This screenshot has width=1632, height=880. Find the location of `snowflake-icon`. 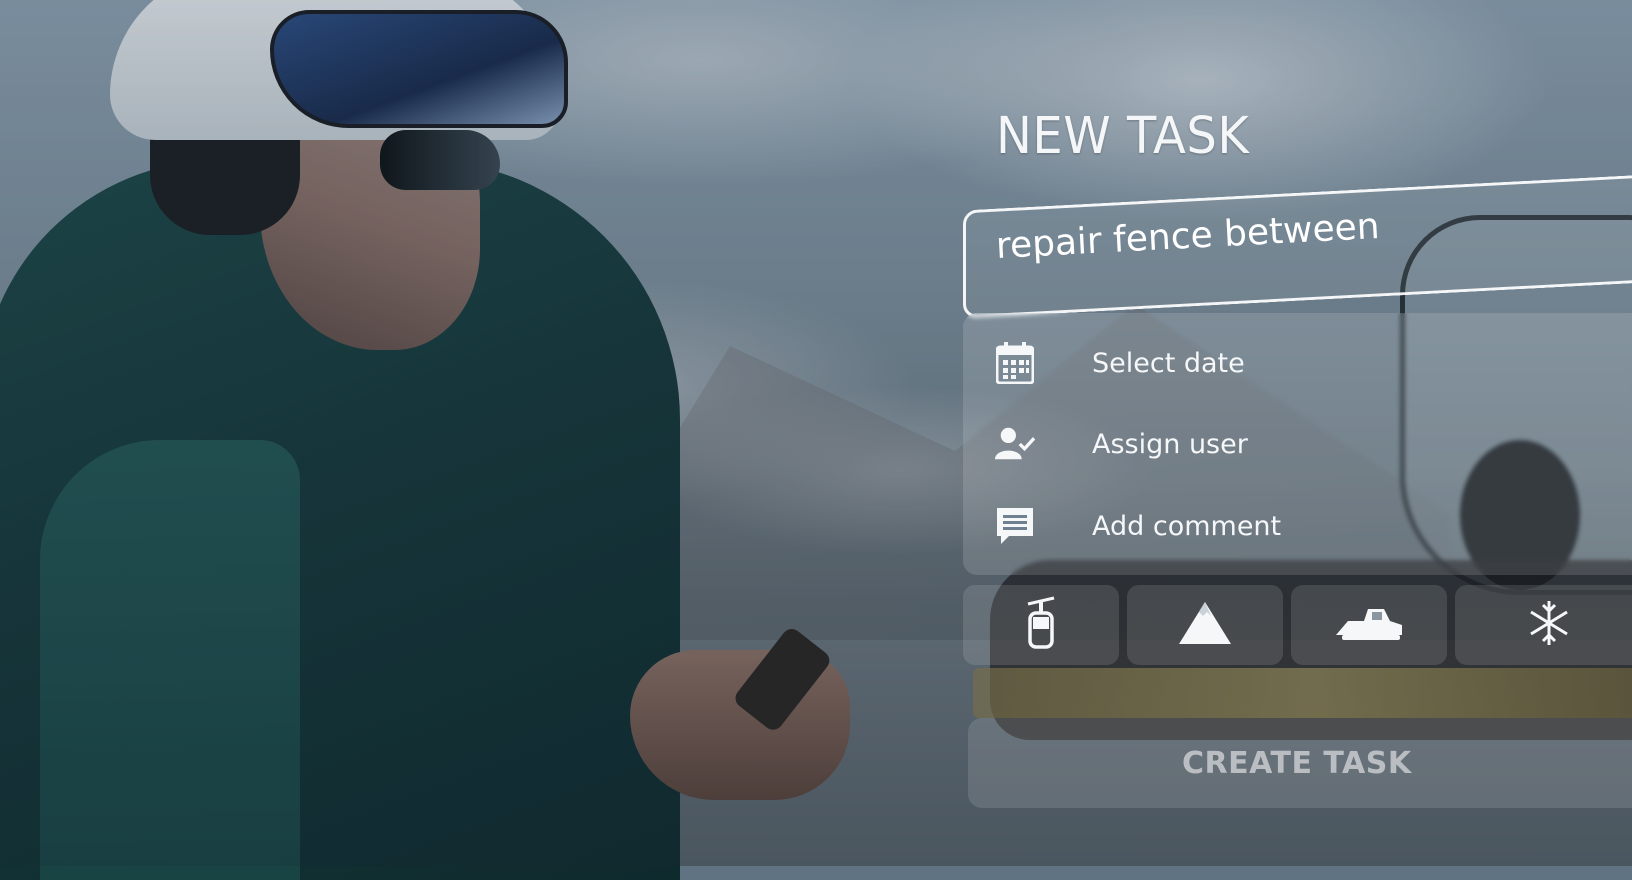

snowflake-icon is located at coordinates (1549, 625).